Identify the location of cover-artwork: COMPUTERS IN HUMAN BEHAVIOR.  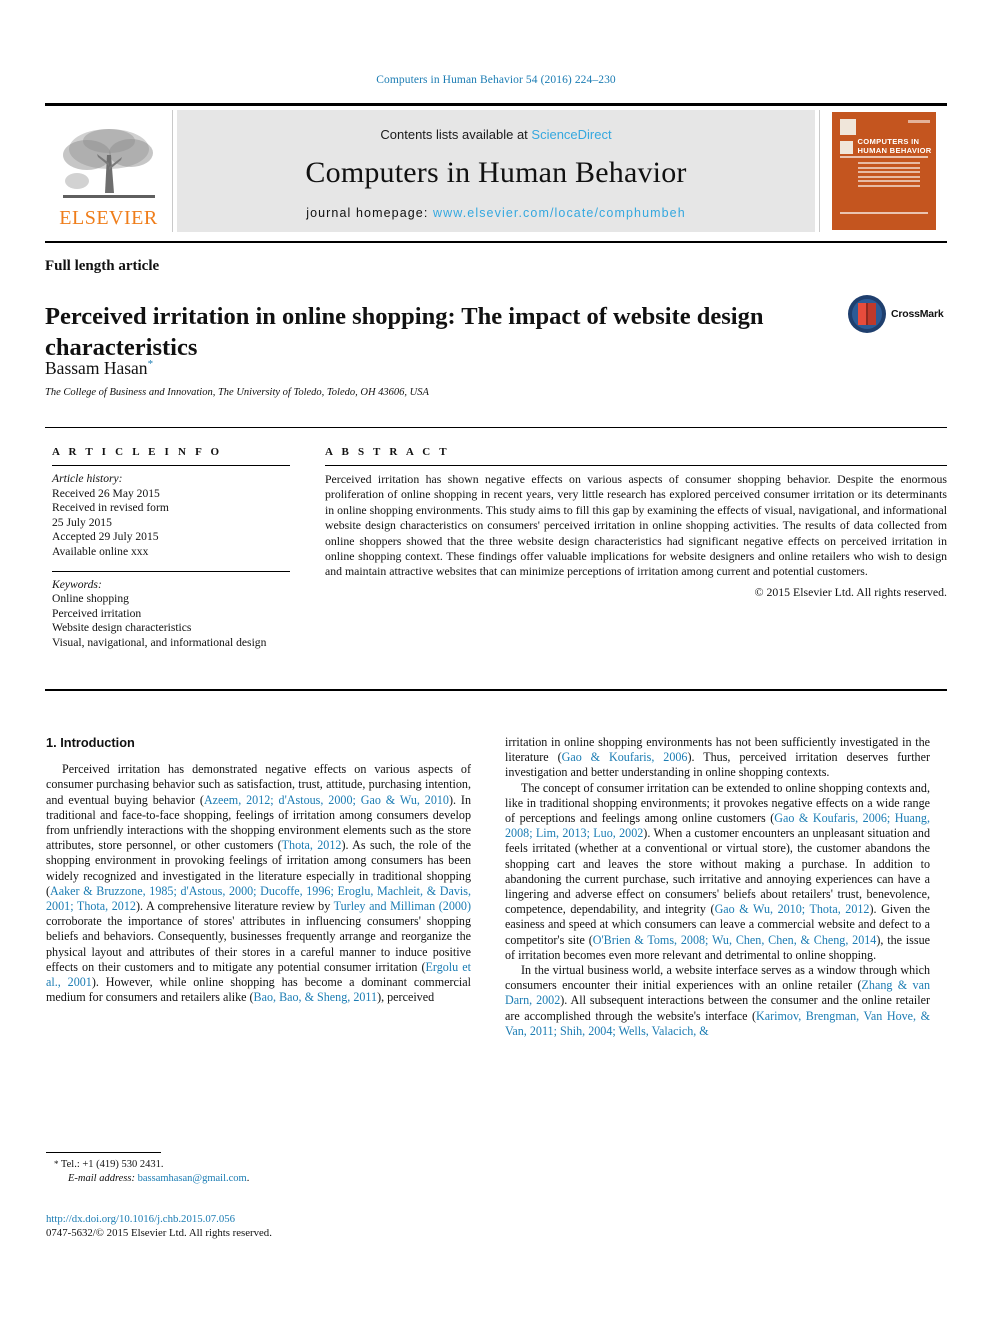
(883, 171).